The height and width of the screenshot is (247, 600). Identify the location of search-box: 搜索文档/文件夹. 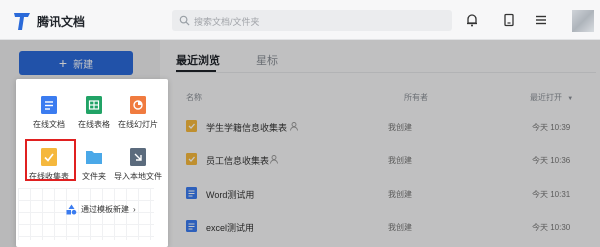
(312, 20).